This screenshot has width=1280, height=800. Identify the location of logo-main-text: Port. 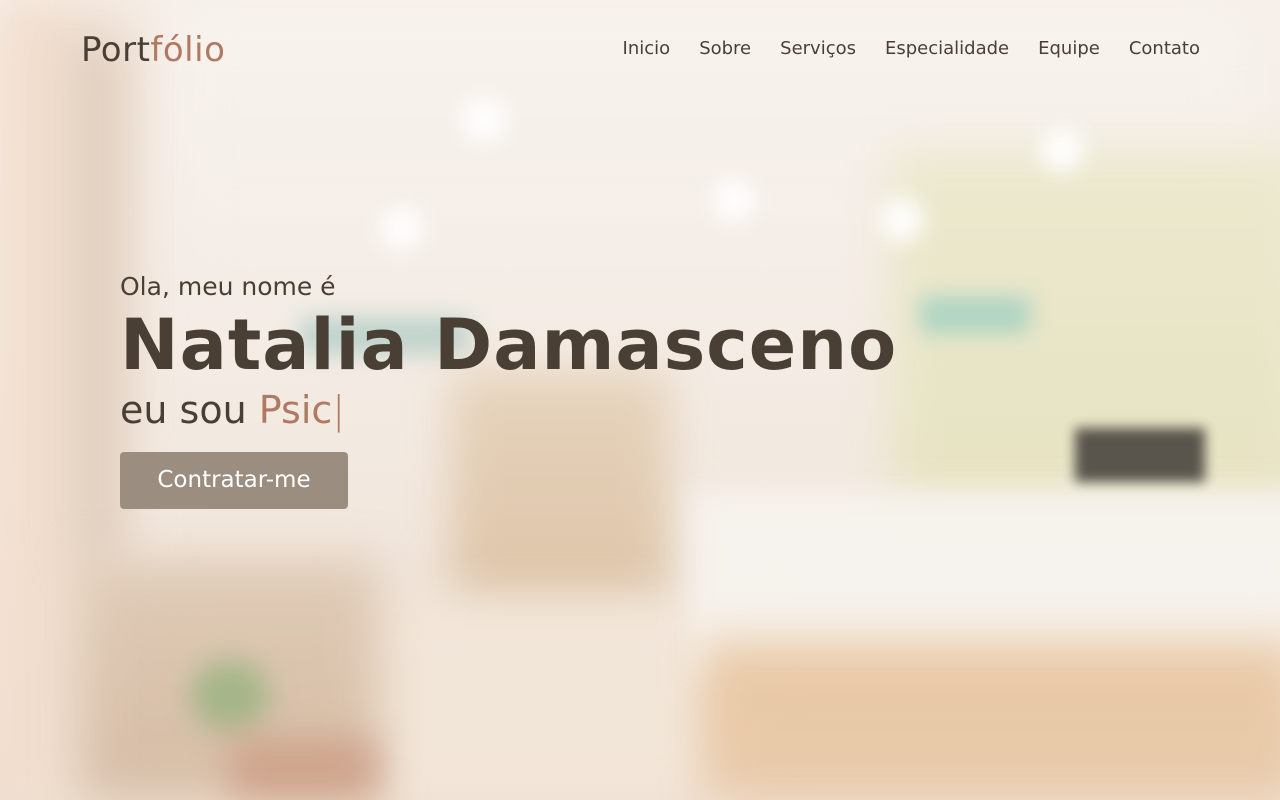
(116, 50).